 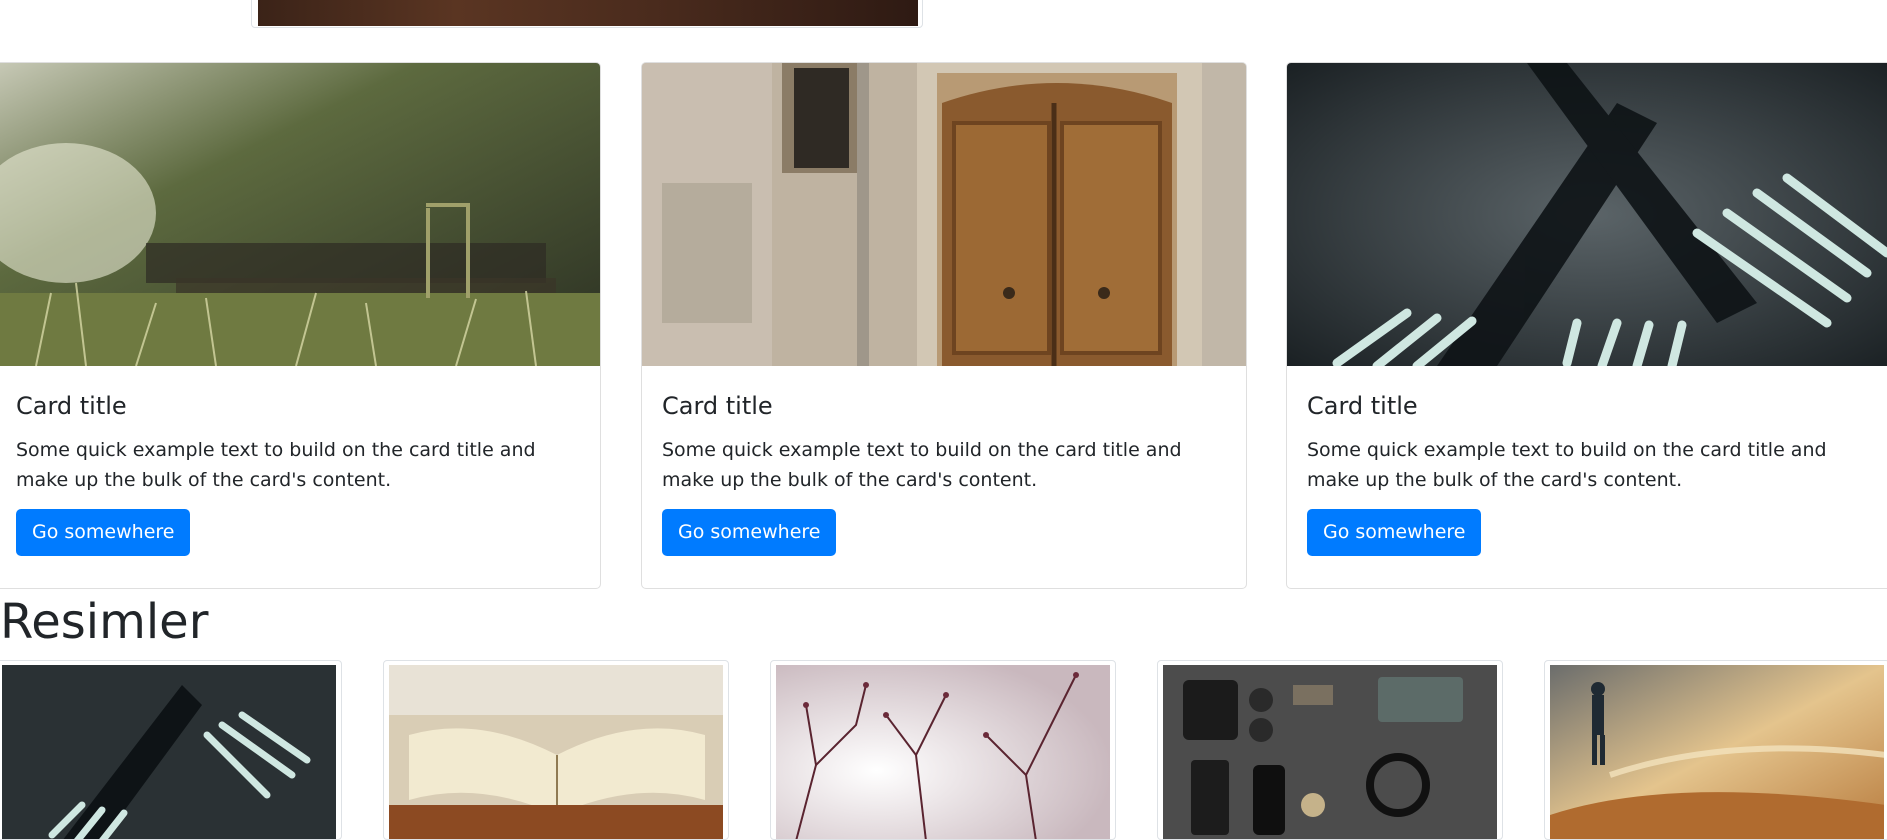 I want to click on gallery-thumbnail-sea, so click(x=1715, y=750).